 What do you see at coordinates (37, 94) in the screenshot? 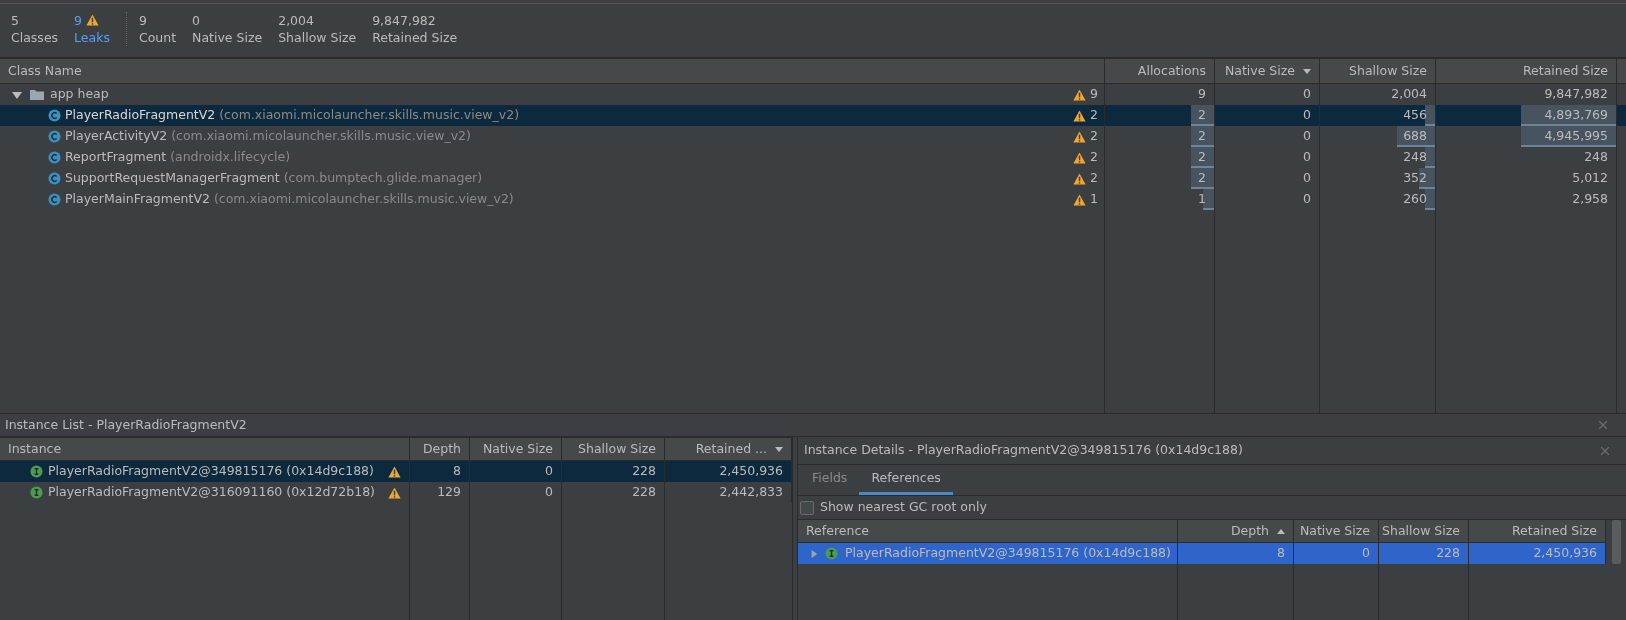
I see `folder-icon` at bounding box center [37, 94].